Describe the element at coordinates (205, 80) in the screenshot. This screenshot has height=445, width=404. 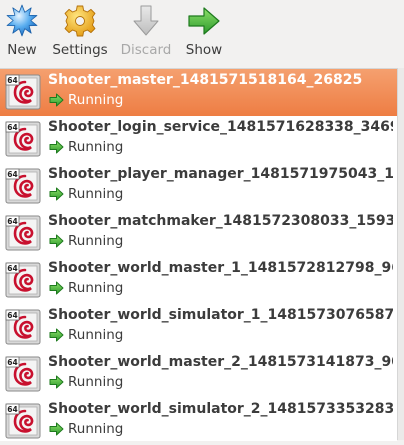
I see `vm-name: Shooter_master_1481571518164_26825` at that location.